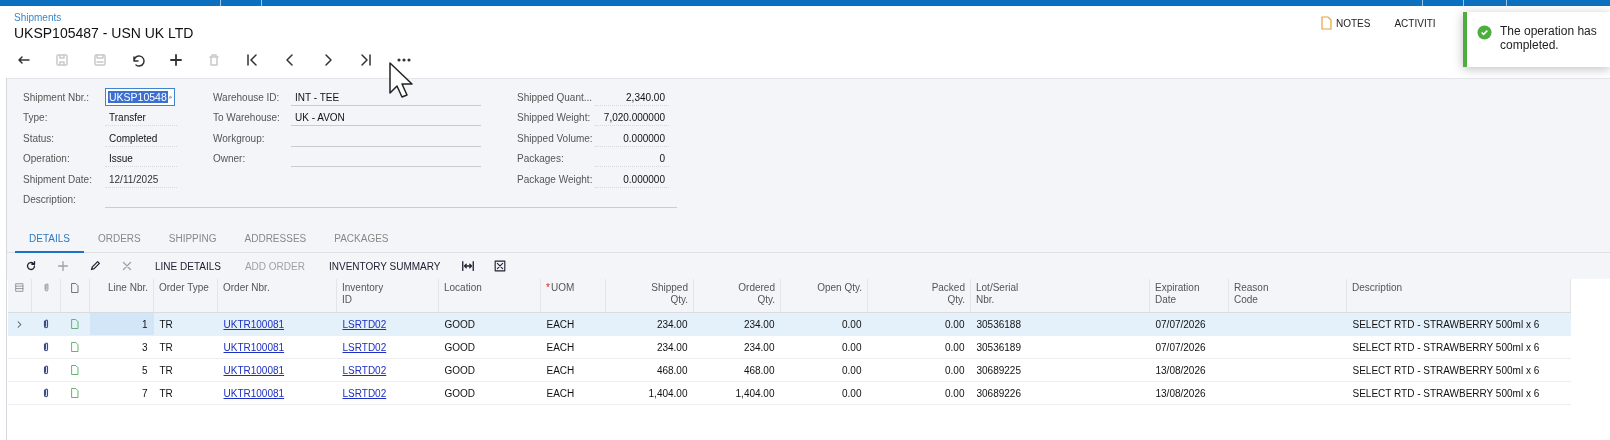 Image resolution: width=1610 pixels, height=440 pixels. What do you see at coordinates (141, 118) in the screenshot?
I see `form-field: Transfer` at bounding box center [141, 118].